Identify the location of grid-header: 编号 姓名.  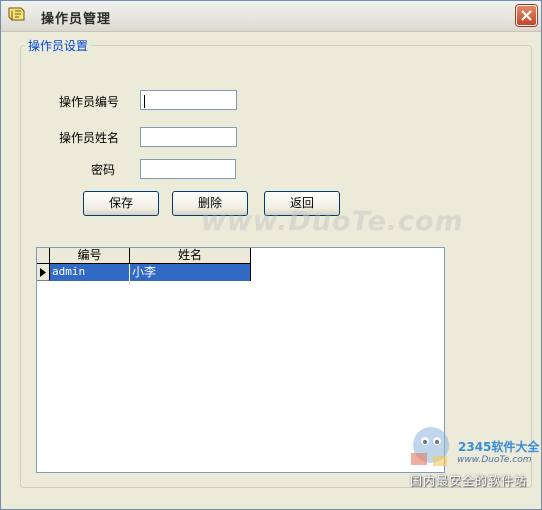
(144, 256).